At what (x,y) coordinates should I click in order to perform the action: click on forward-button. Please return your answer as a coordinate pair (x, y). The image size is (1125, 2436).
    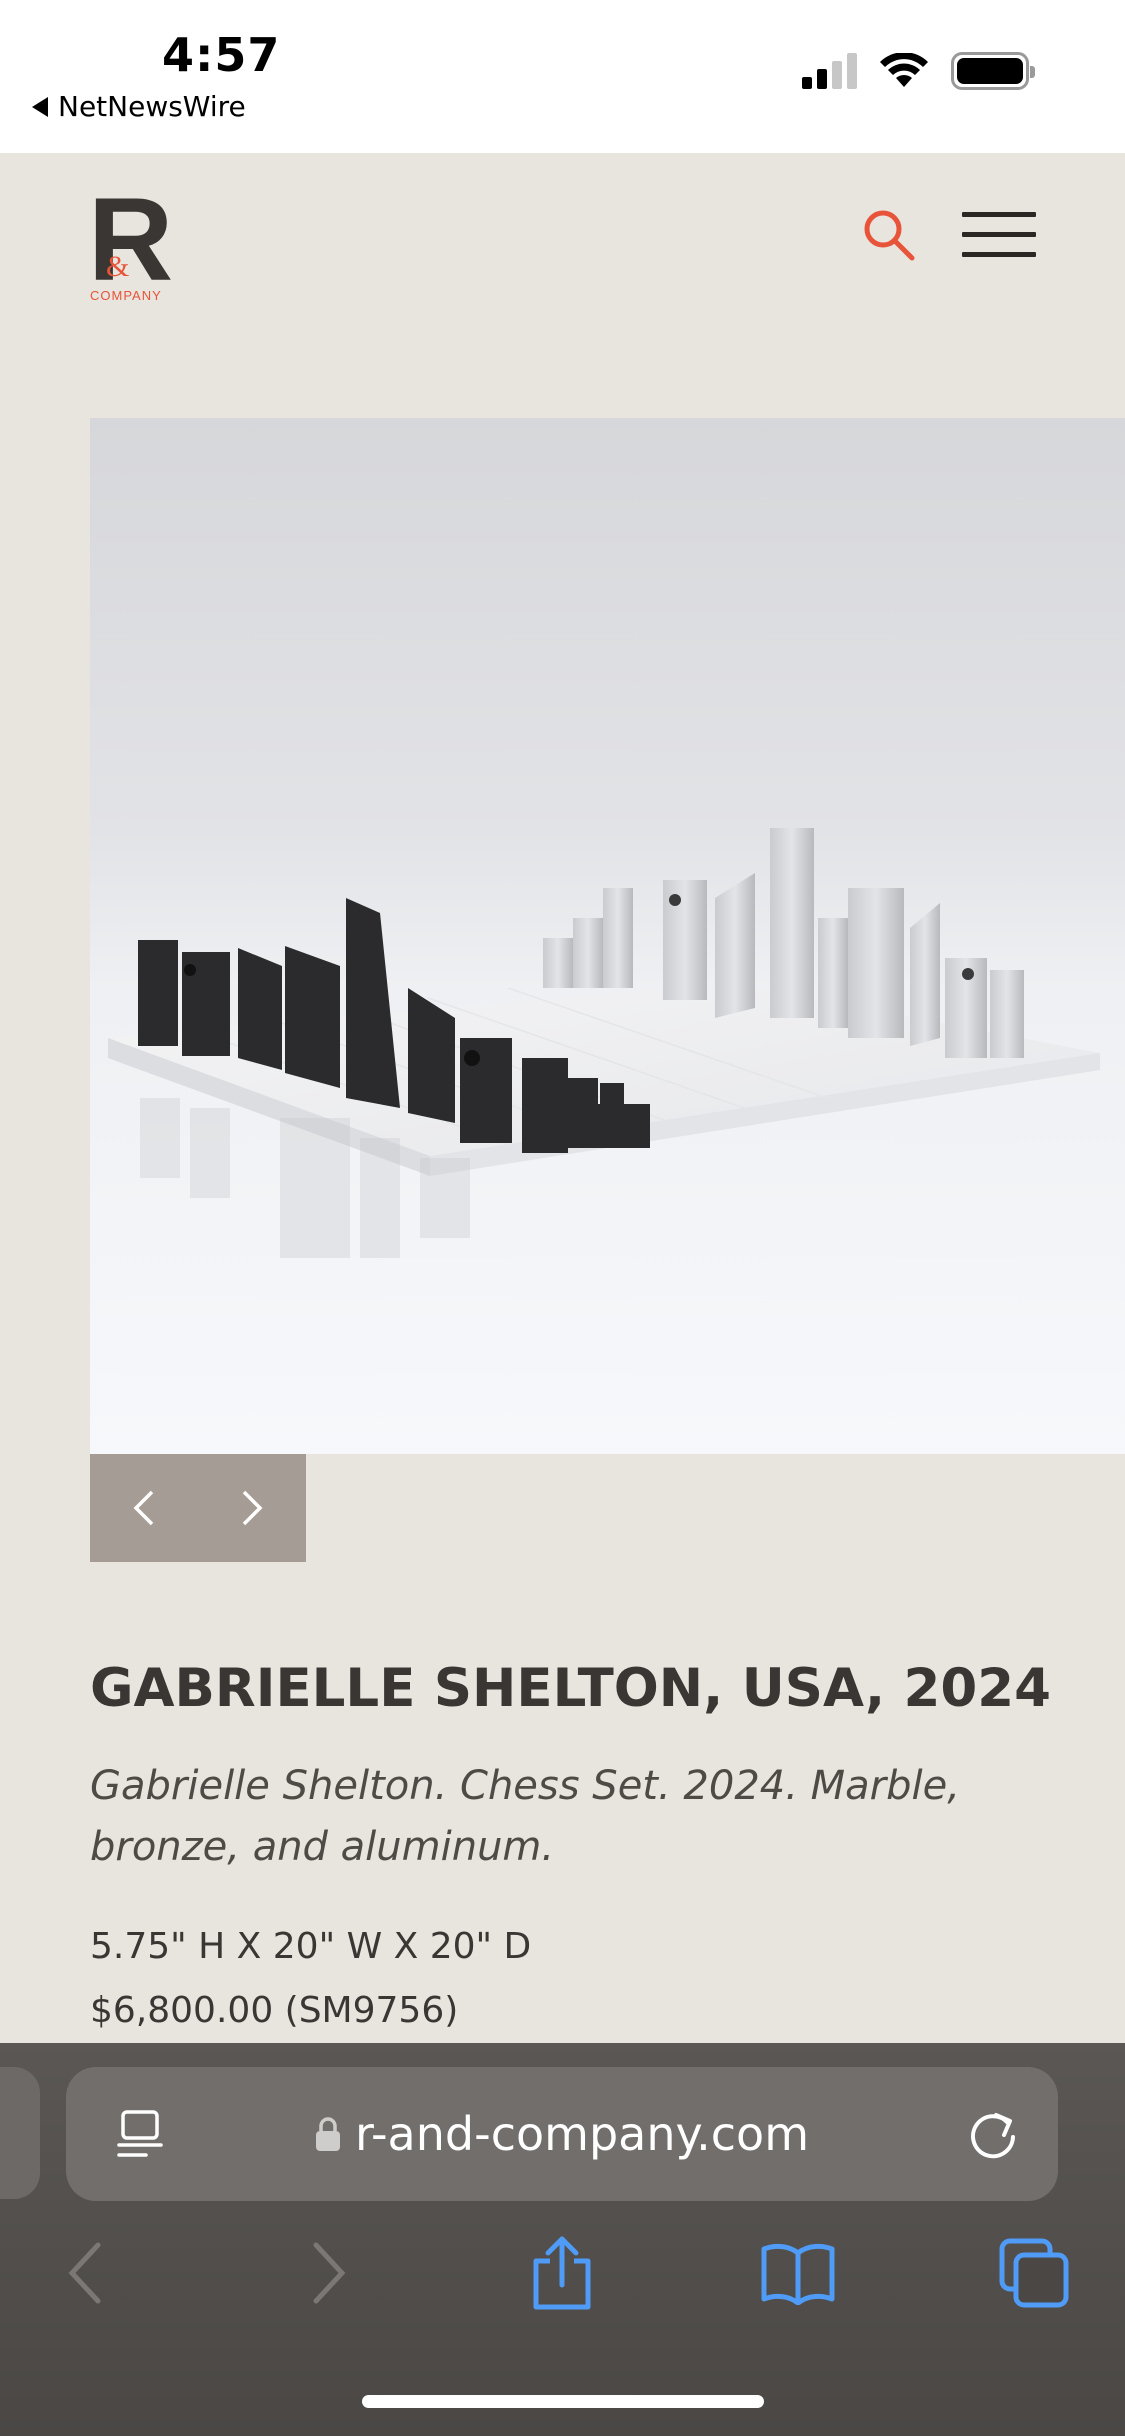
    Looking at the image, I should click on (328, 2273).